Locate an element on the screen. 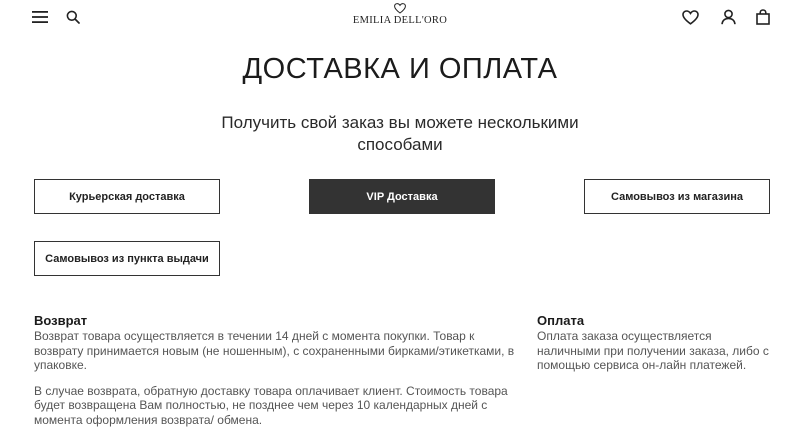  return-title: Возврат is located at coordinates (61, 320).